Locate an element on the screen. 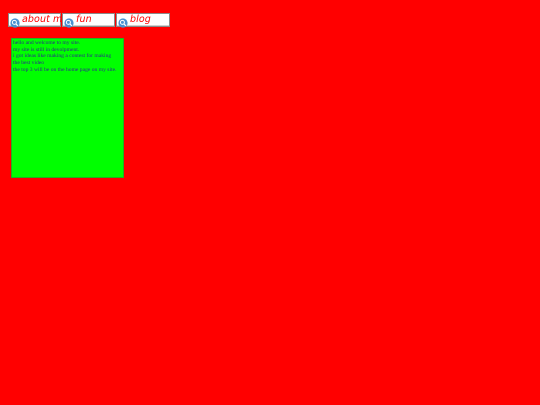 This screenshot has width=540, height=405. ideas-line-continued: the best video is located at coordinates (29, 63).